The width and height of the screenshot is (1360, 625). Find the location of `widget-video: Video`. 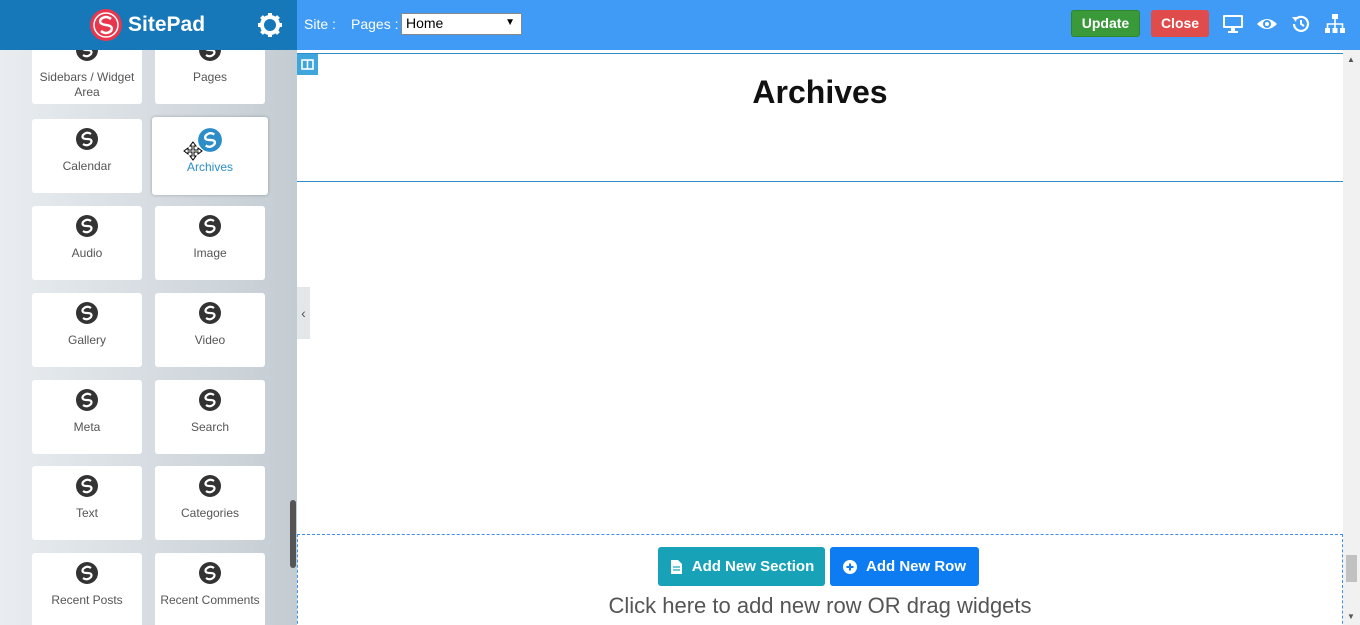

widget-video: Video is located at coordinates (210, 330).